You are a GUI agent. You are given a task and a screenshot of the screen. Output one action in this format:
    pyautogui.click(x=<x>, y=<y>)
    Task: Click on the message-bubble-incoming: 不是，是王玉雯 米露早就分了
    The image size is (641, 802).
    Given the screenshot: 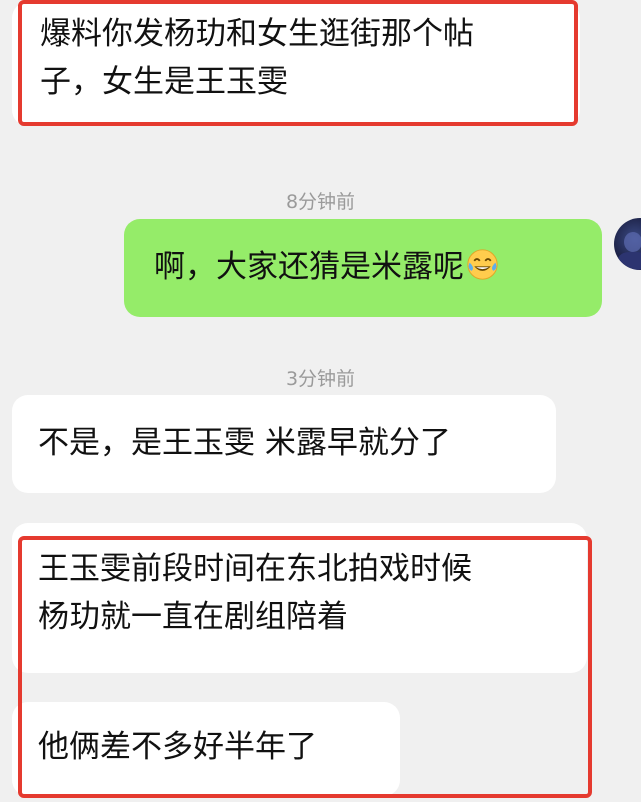 What is the action you would take?
    pyautogui.click(x=284, y=444)
    